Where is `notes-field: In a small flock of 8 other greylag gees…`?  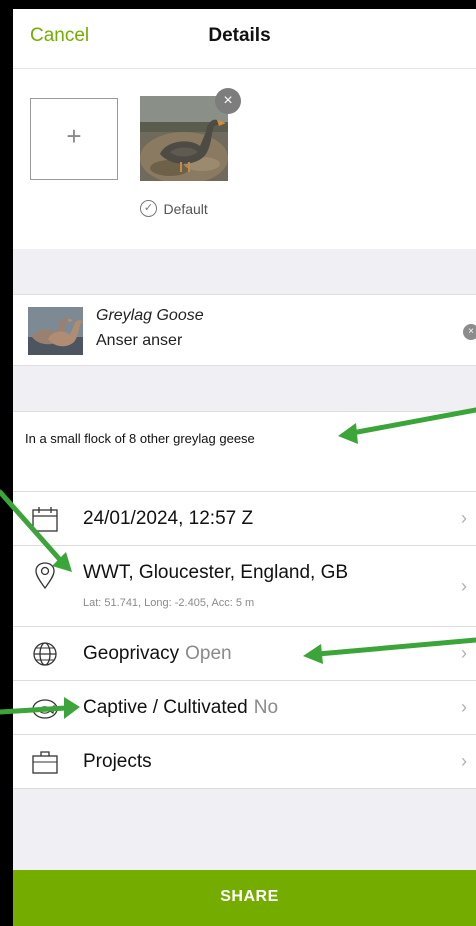 notes-field: In a small flock of 8 other greylag gees… is located at coordinates (244, 441).